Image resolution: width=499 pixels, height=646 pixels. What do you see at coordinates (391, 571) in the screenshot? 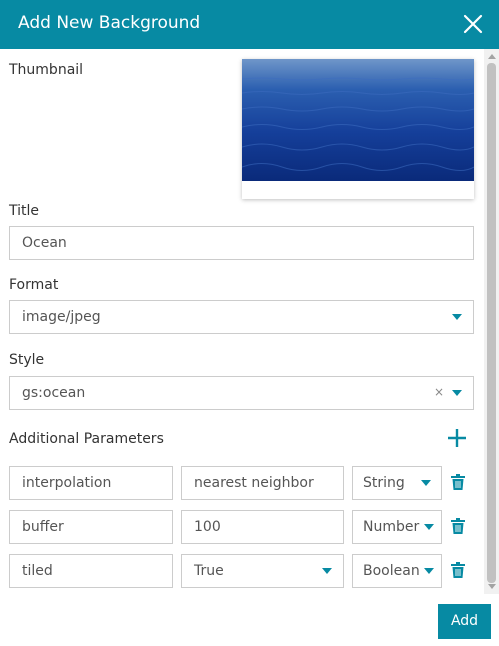
I see `param-type-value: Boolean` at bounding box center [391, 571].